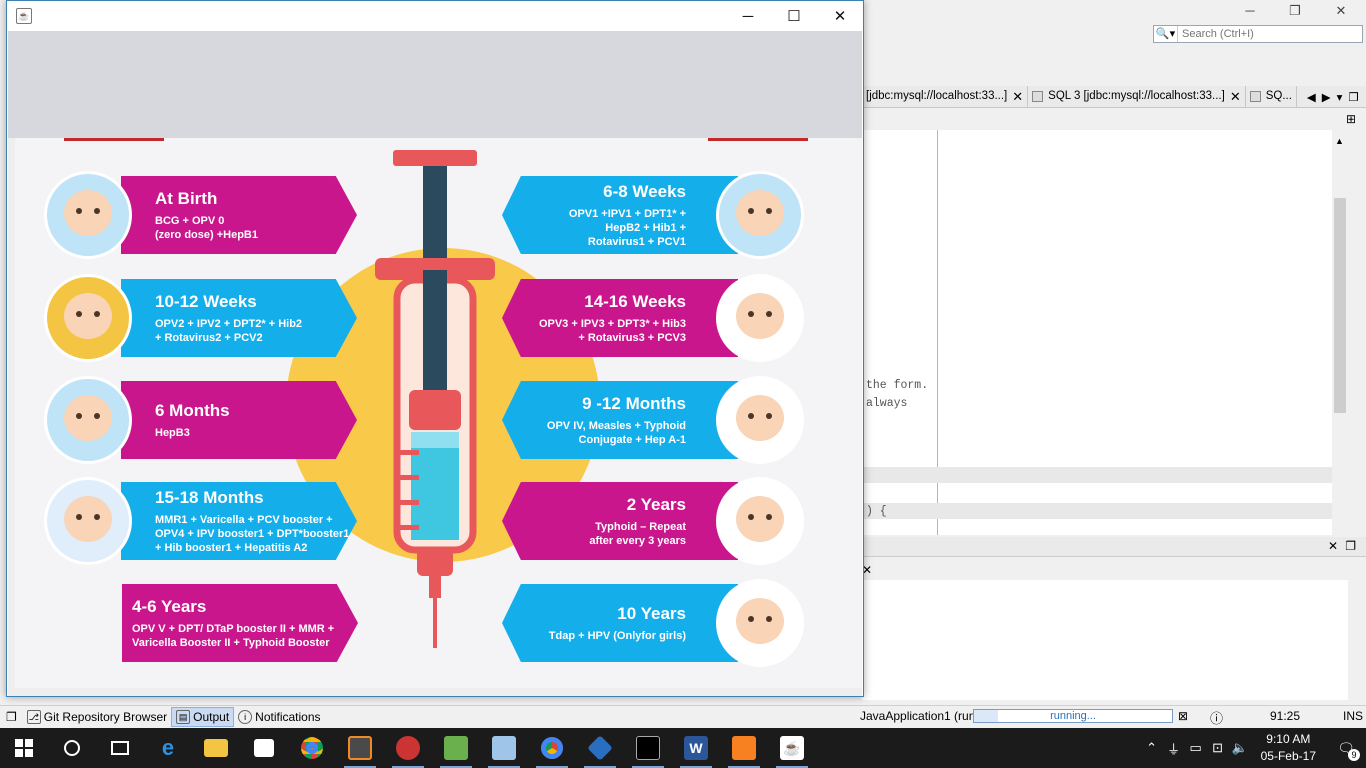 This screenshot has height=768, width=1366. I want to click on window-title-bar: ☕ ─ ☐ ✕, so click(435, 16).